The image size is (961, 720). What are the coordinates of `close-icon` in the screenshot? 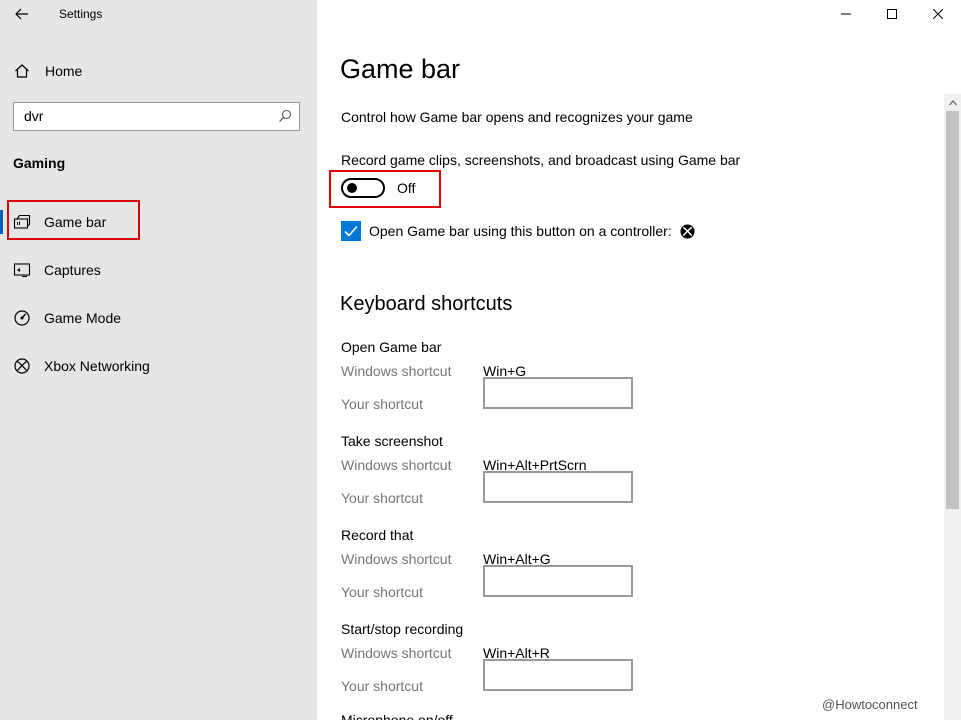 It's located at (938, 14).